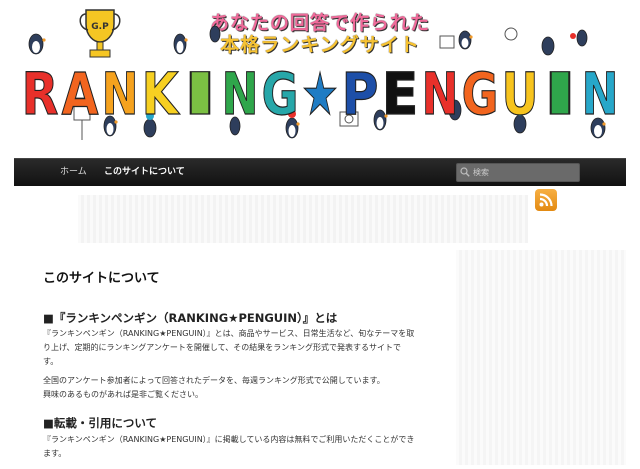  I want to click on logo-letter: ★, so click(320, 91).